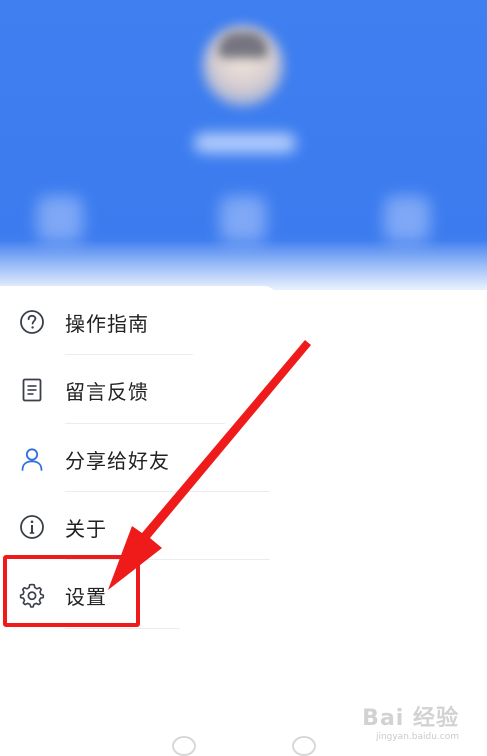 This screenshot has height=756, width=487. What do you see at coordinates (32, 527) in the screenshot?
I see `info-icon` at bounding box center [32, 527].